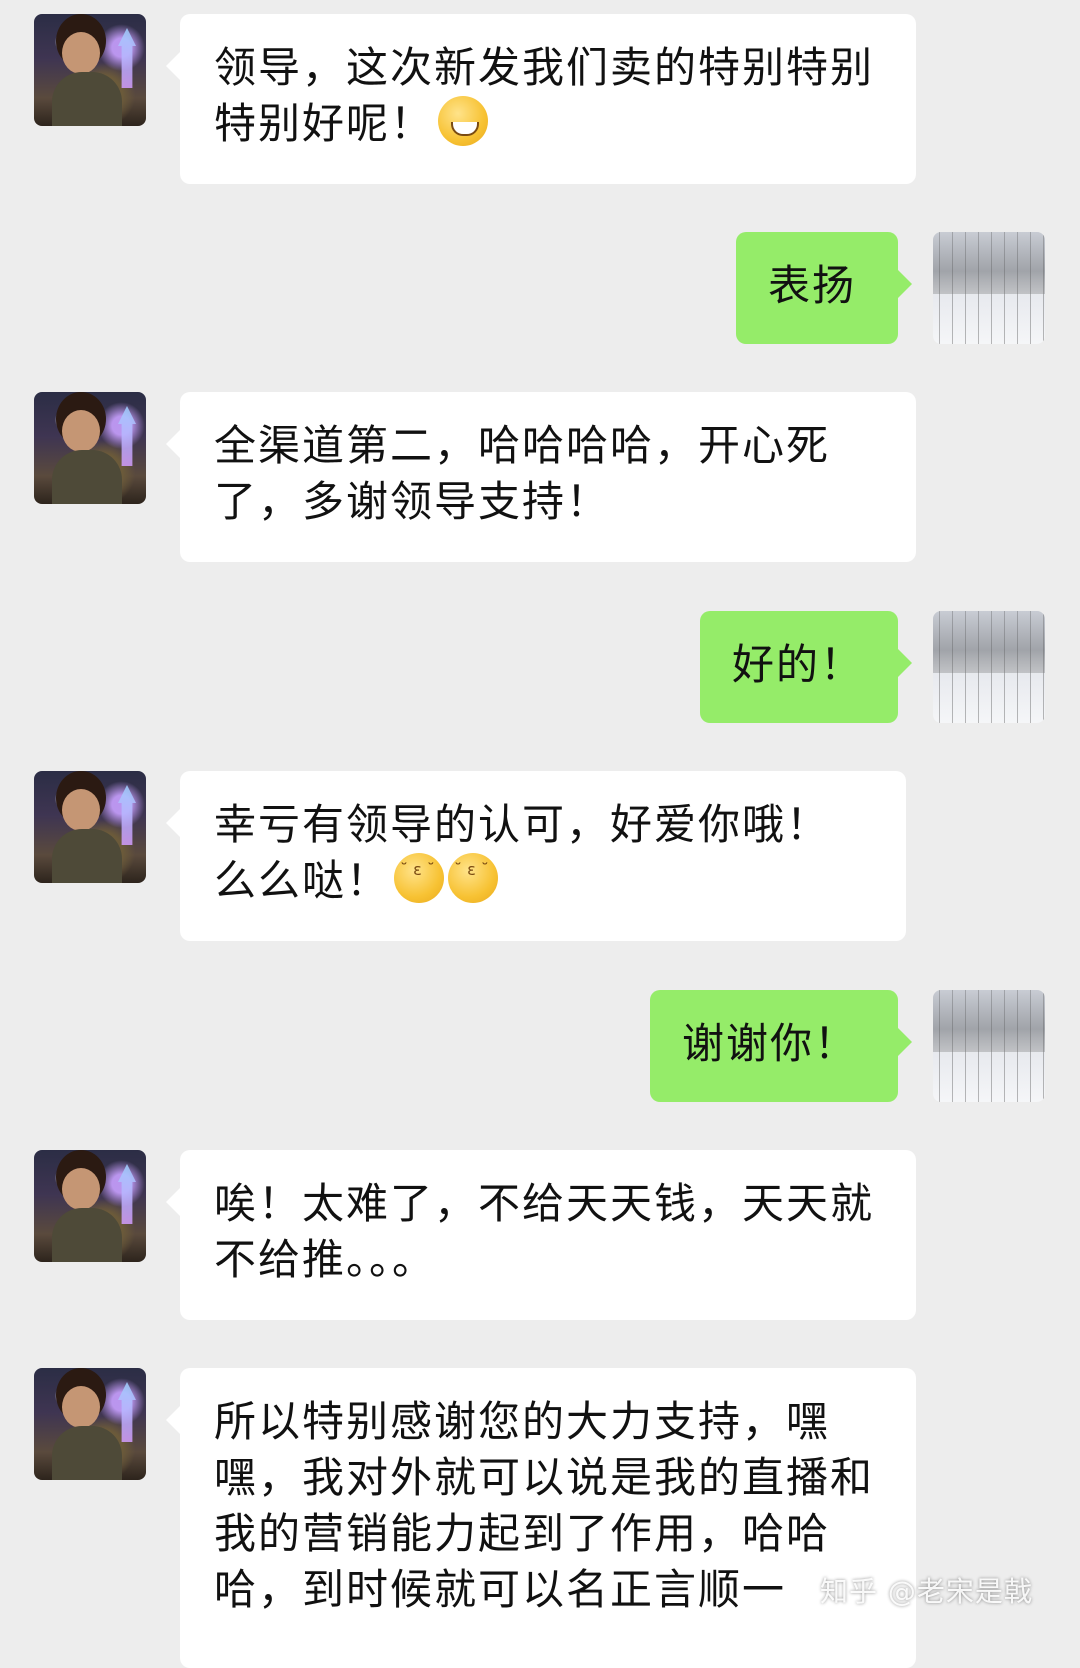 This screenshot has height=1668, width=1080. I want to click on incoming-message-bubble: 领导，这次新发我们卖的特别特别特别好呢！, so click(541, 99).